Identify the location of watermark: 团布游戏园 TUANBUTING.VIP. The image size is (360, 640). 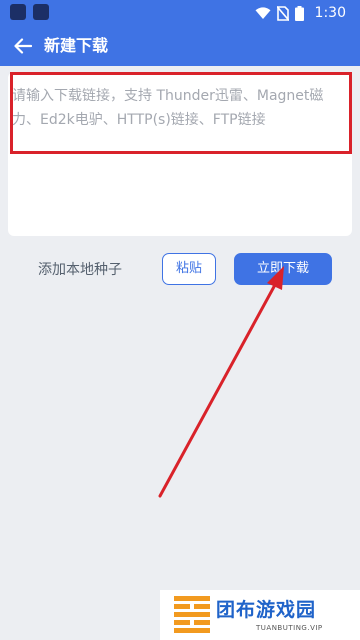
(260, 615).